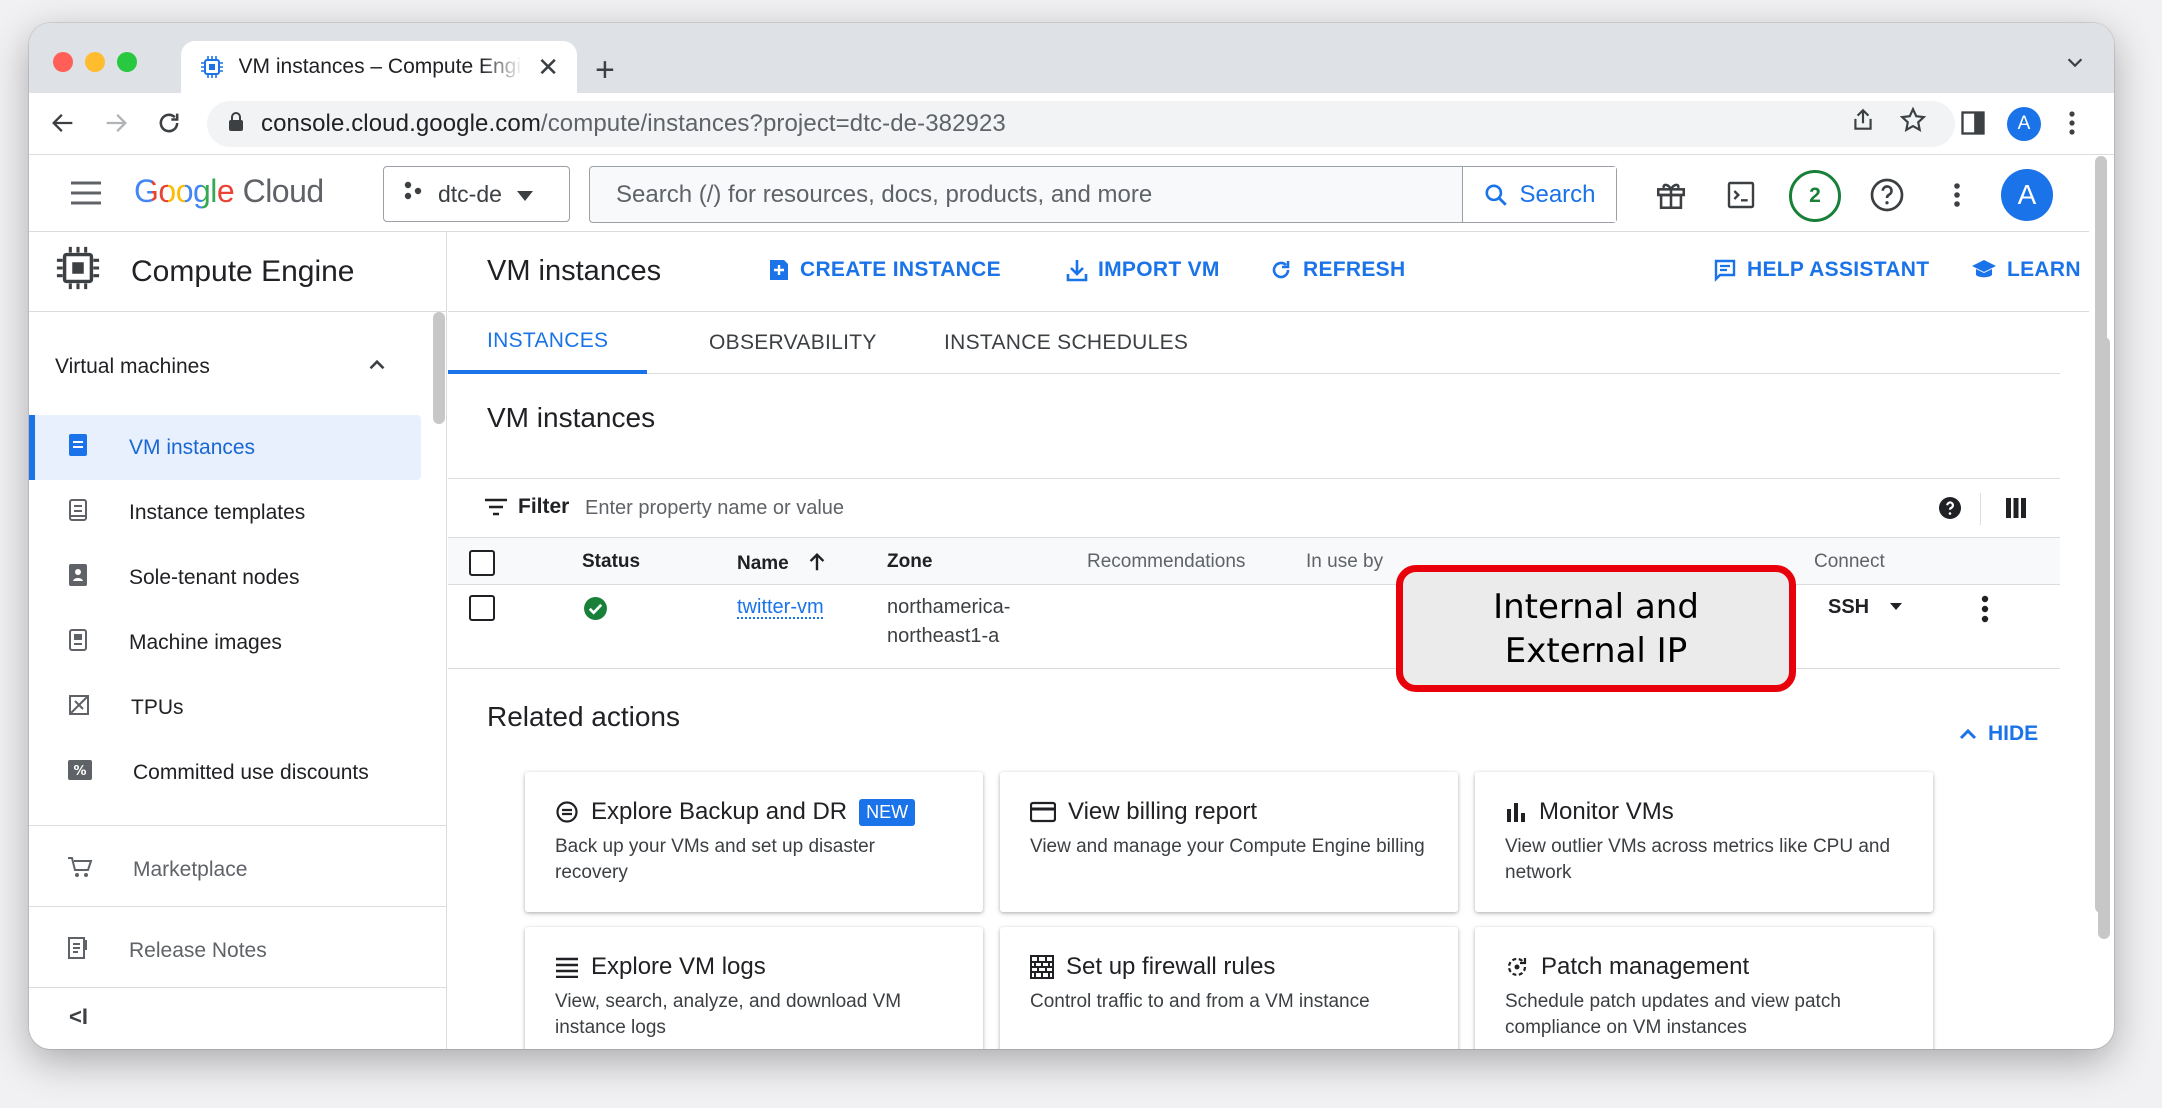  I want to click on logo-cloud: Cloud, so click(283, 191).